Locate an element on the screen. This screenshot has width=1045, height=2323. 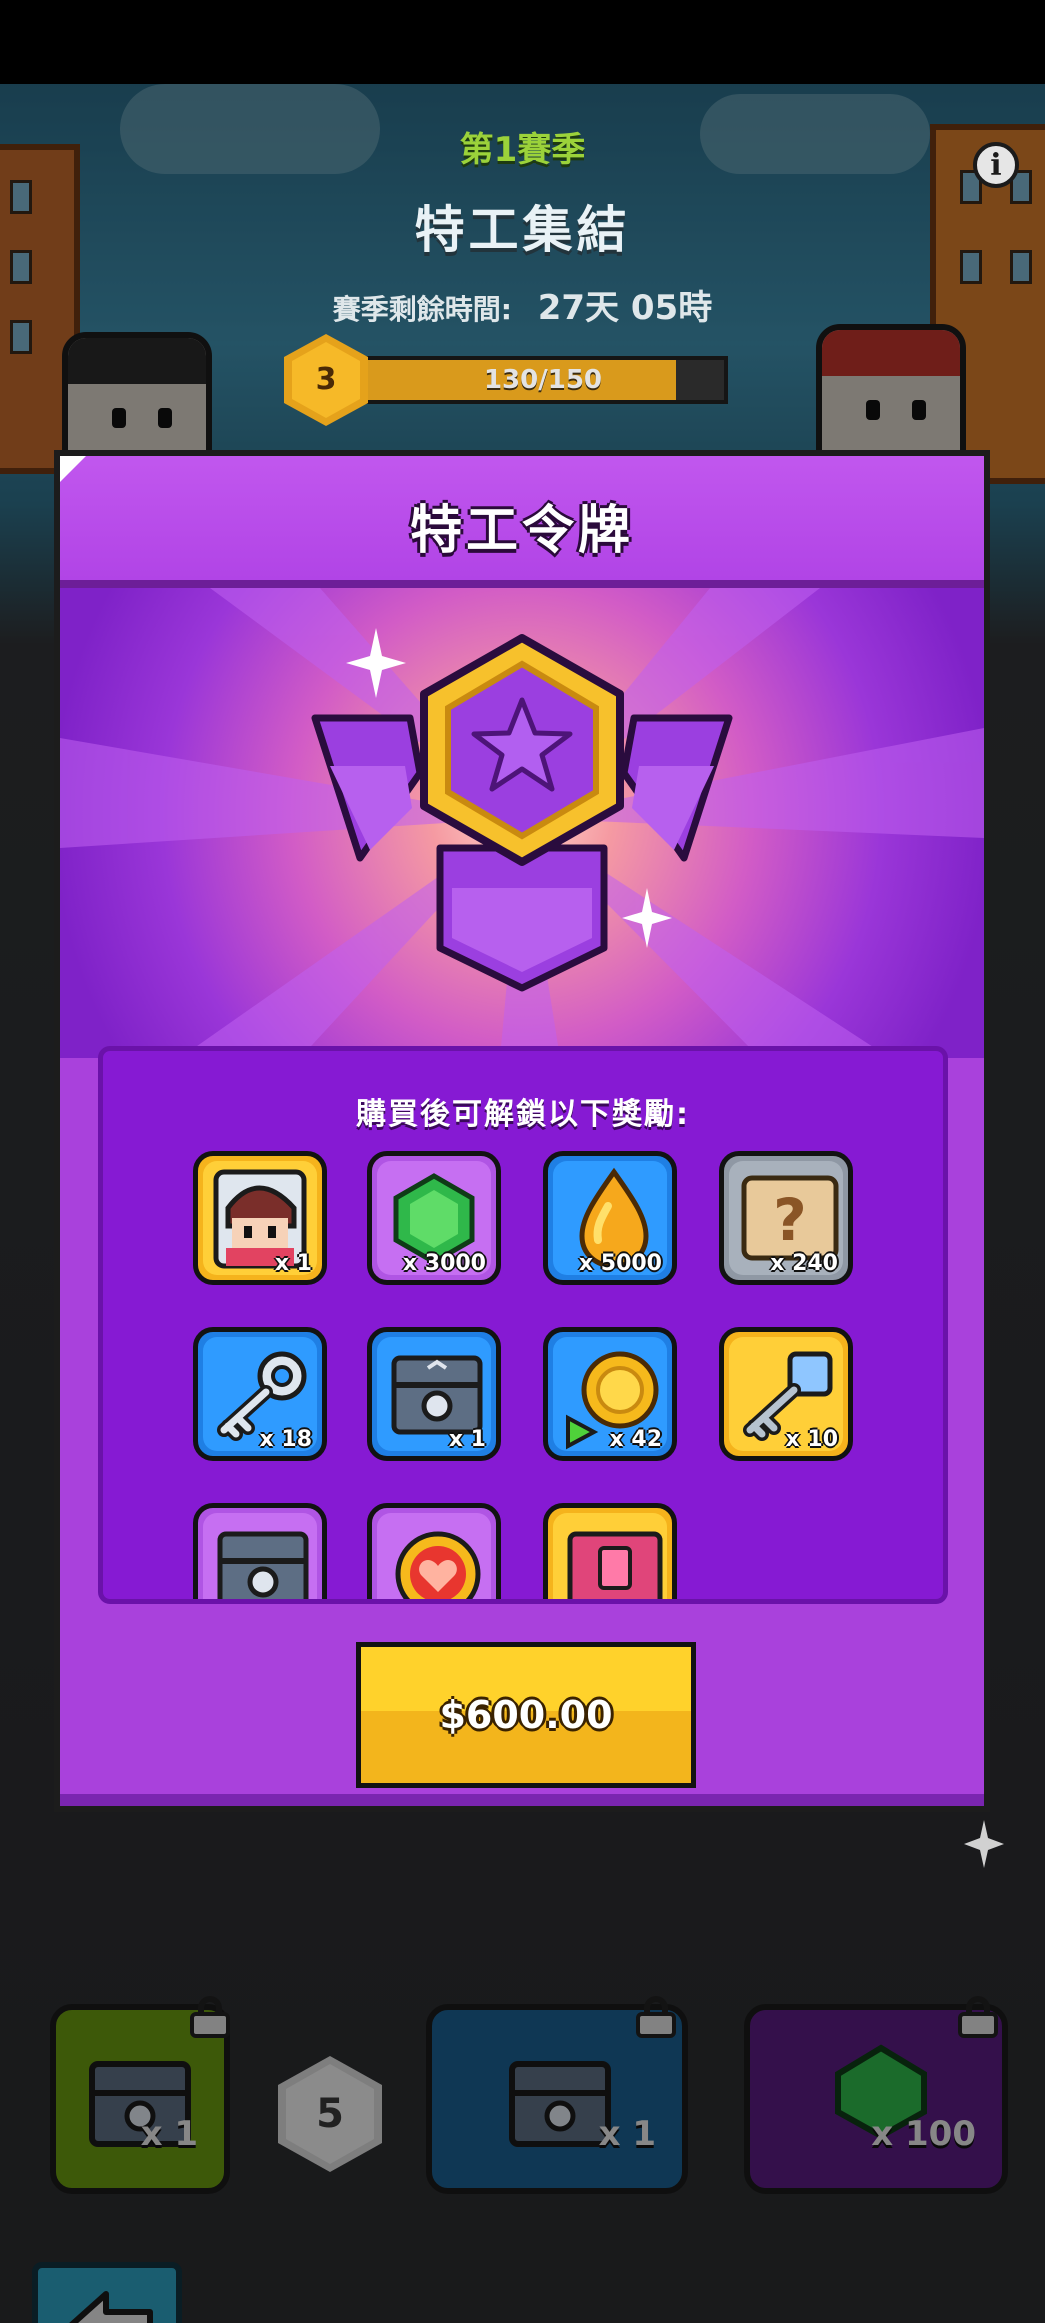
reward-qty: x 240 is located at coordinates (804, 1263).